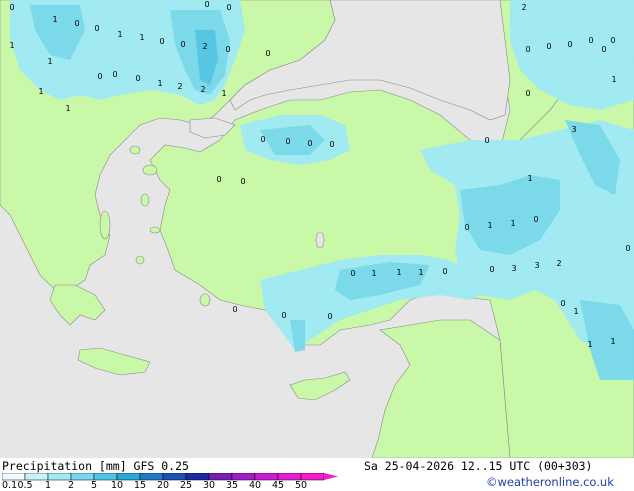 The image size is (634, 491). I want to click on scale-arrow, so click(331, 476).